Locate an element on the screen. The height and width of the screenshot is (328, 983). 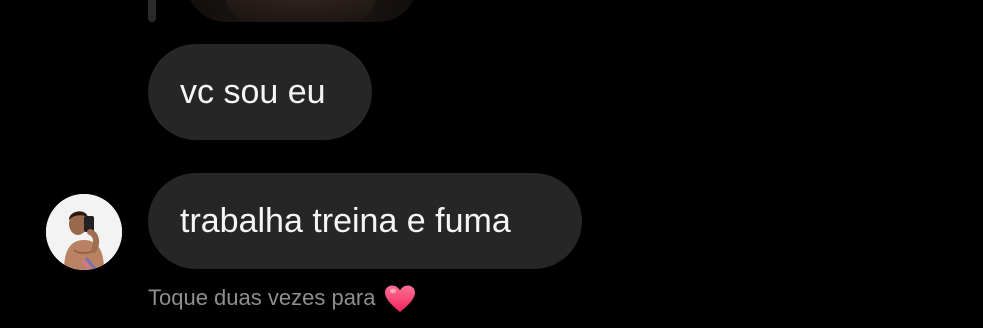
double-tap-hint: Toque duas vezes para is located at coordinates (282, 298).